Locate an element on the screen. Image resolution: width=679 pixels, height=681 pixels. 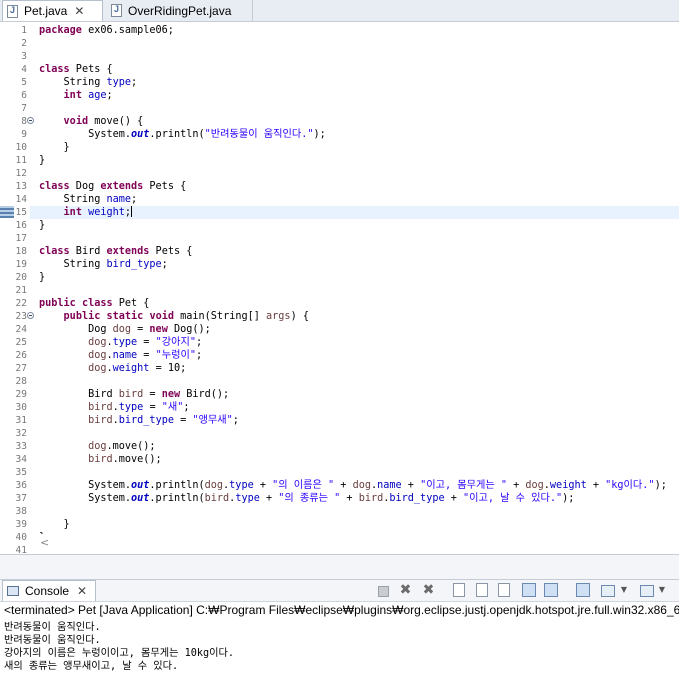
line-number: 1 is located at coordinates (24, 30).